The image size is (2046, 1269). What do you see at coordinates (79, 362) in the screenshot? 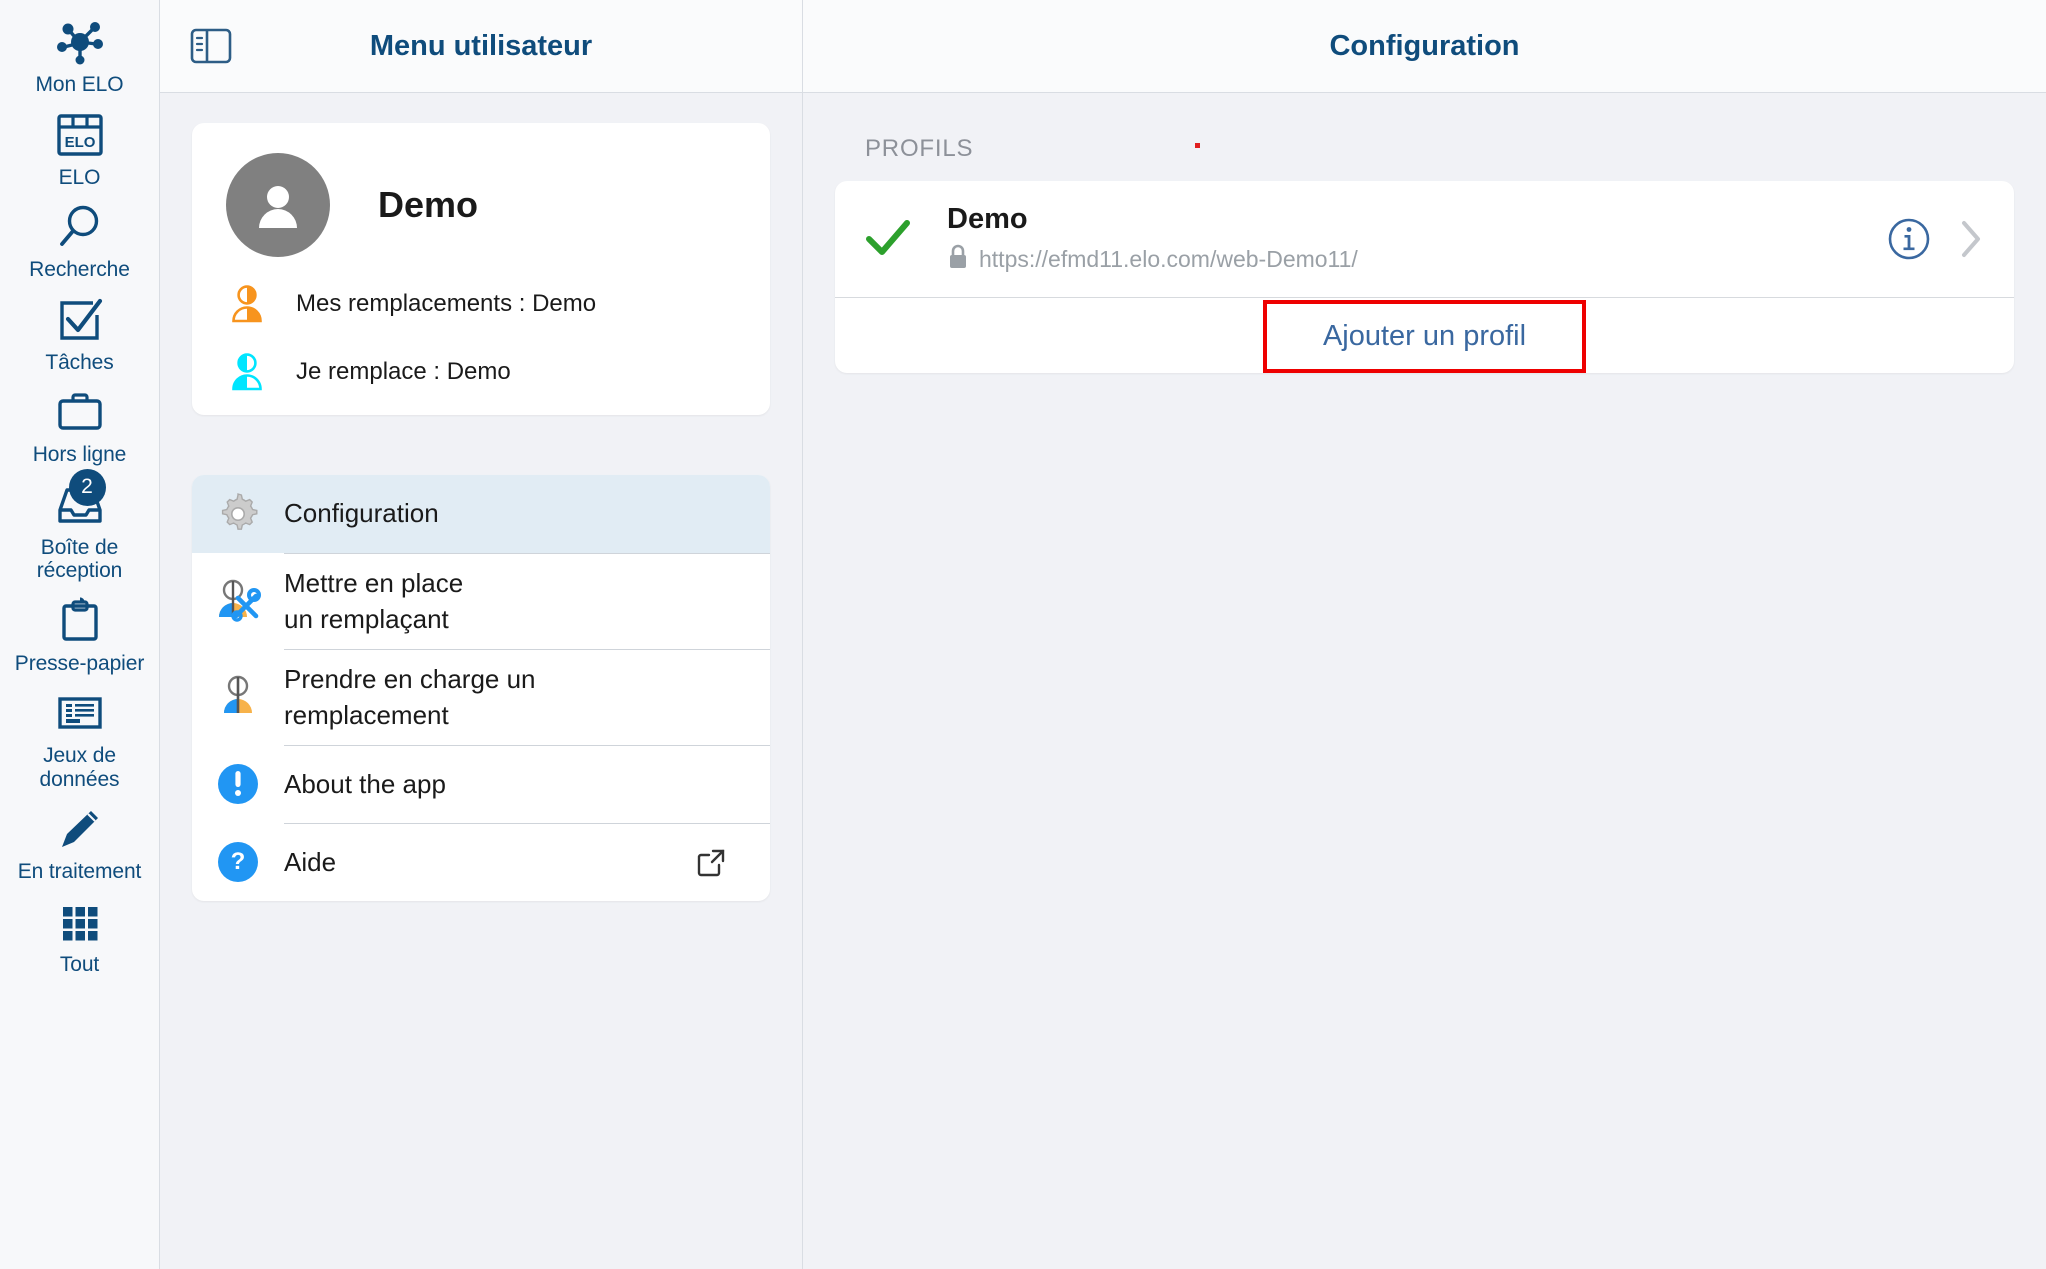
I see `sidebar-item-label: Tâches` at bounding box center [79, 362].